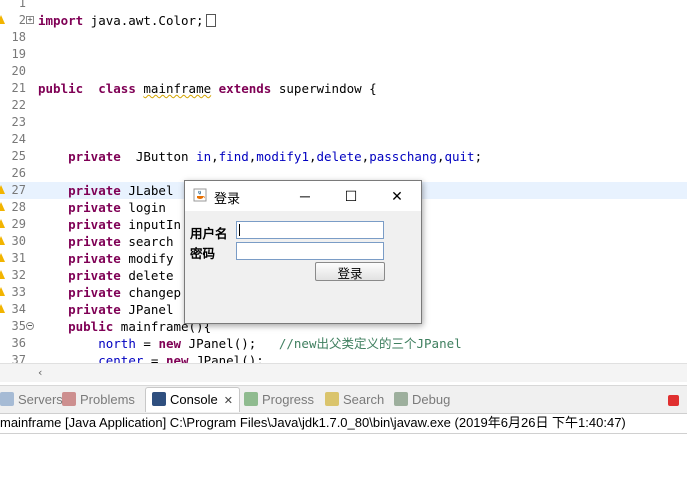 This screenshot has height=499, width=687. Describe the element at coordinates (343, 357) in the screenshot. I see `code-line: 37 center = new JPanel();` at that location.